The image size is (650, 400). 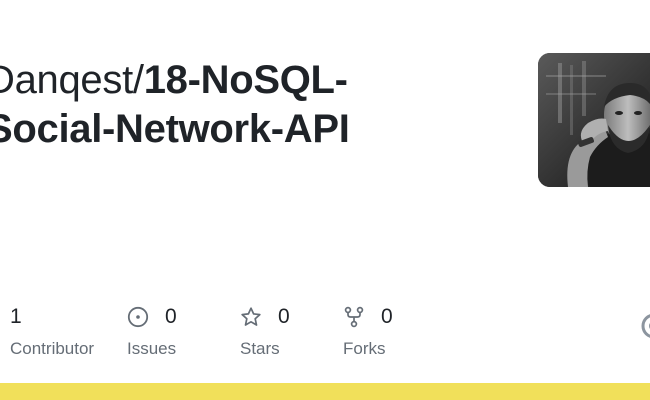 I want to click on repo-owner: Danqest, so click(x=66, y=80).